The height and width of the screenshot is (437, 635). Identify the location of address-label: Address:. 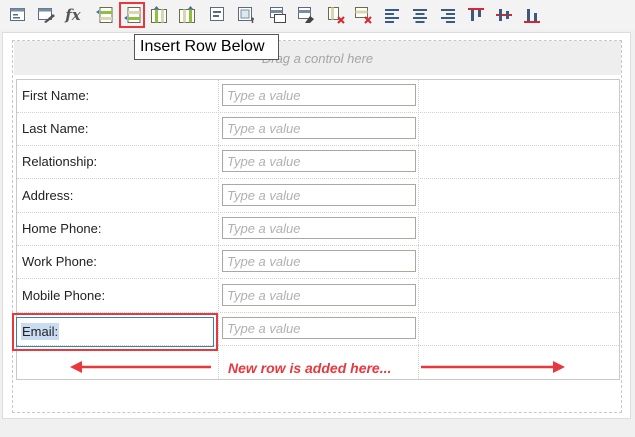
(48, 195).